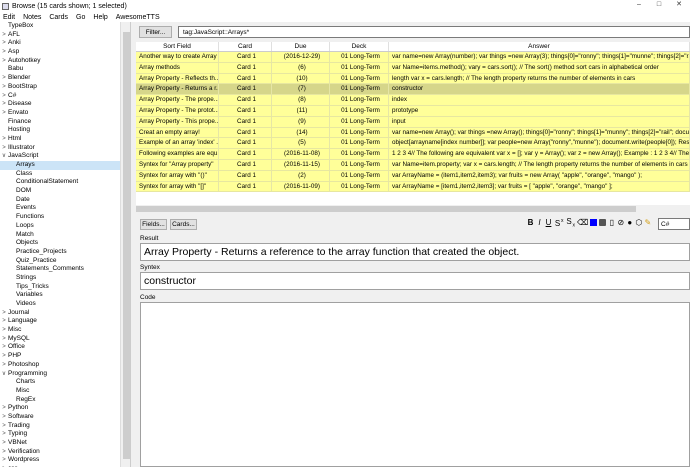 The height and width of the screenshot is (467, 690). Describe the element at coordinates (65, 434) in the screenshot. I see `sidebar-item: > Typing` at that location.